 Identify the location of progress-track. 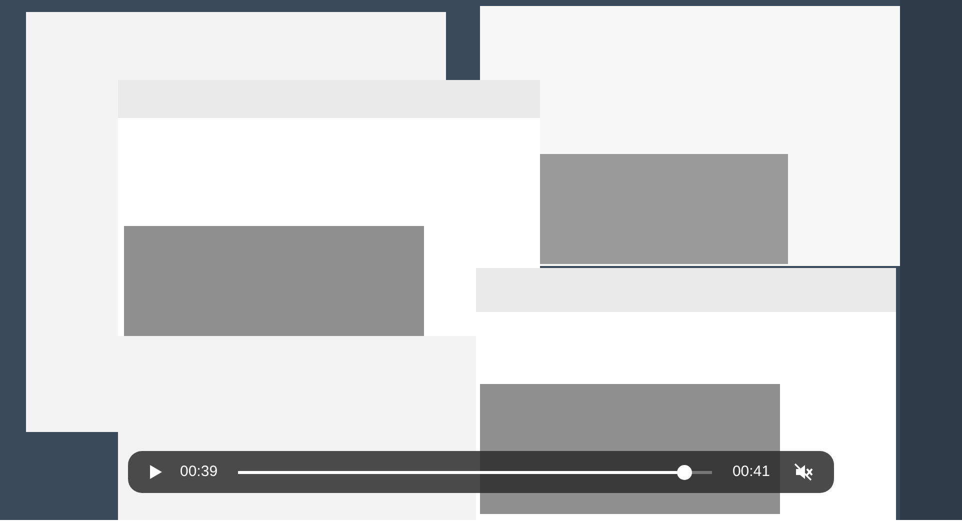
(475, 472).